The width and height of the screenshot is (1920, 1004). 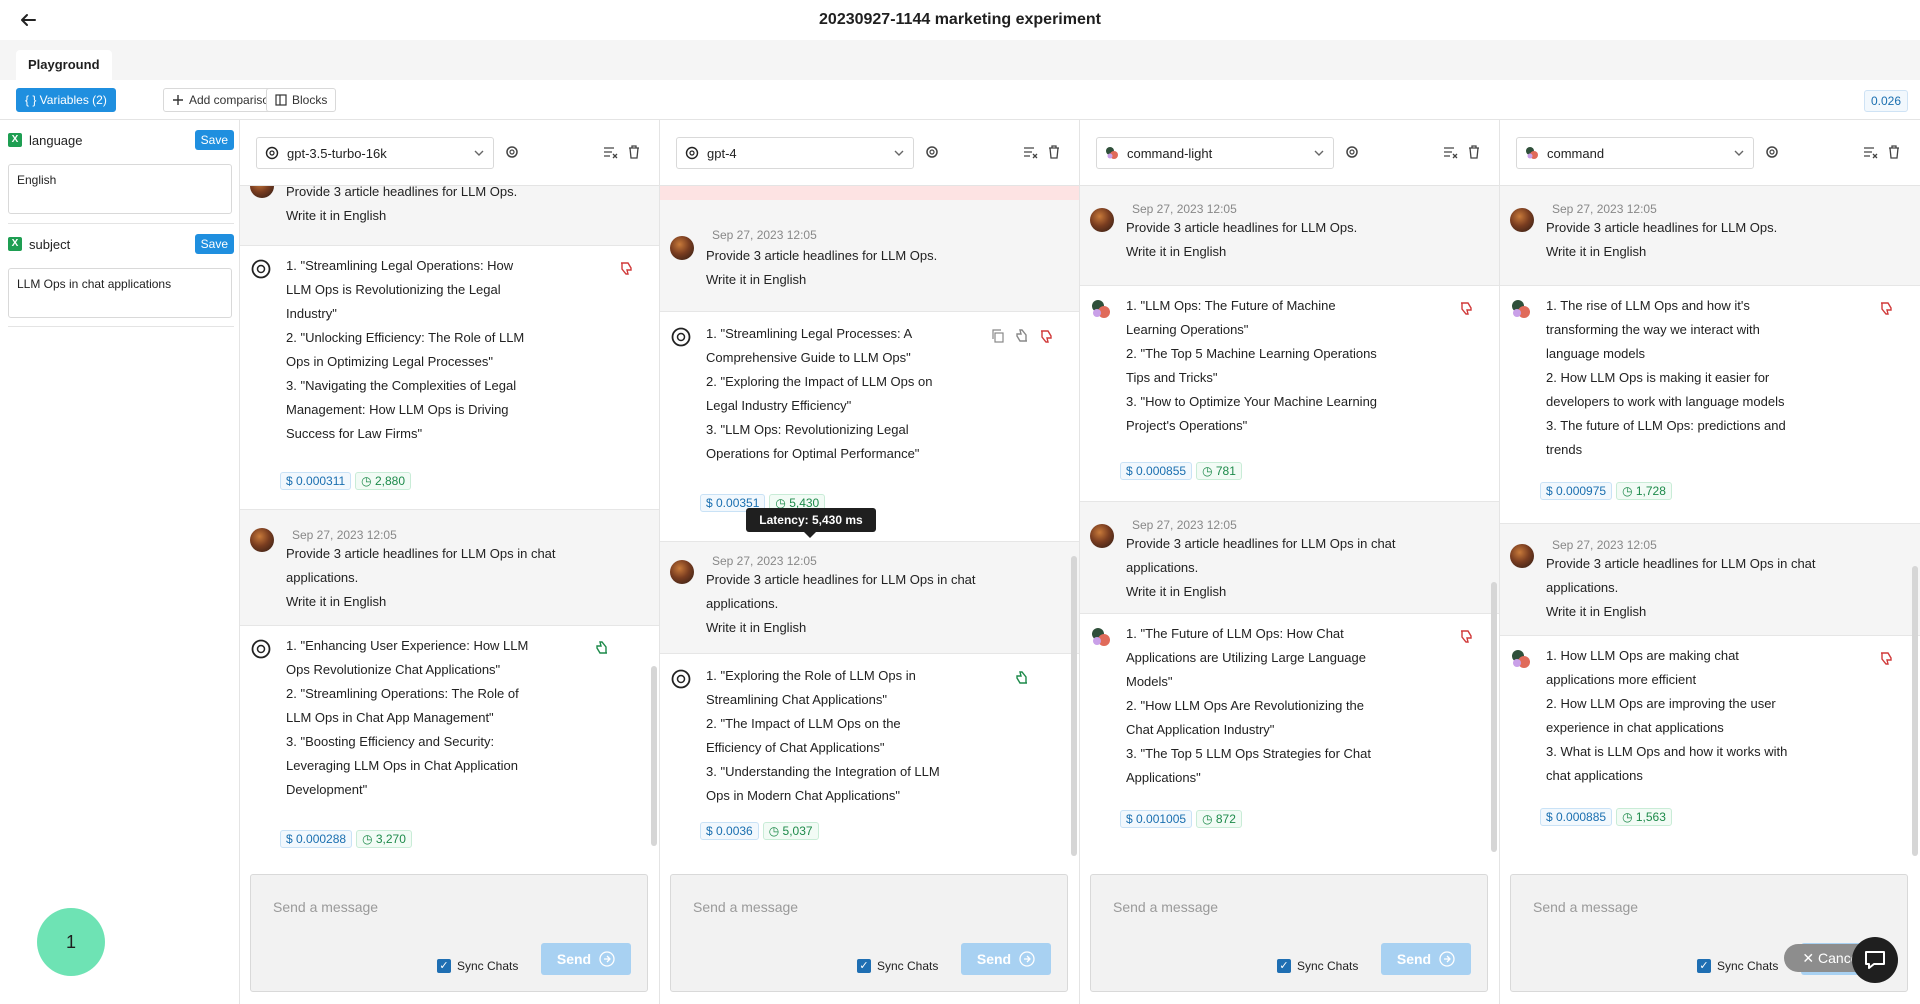 I want to click on line: Ops in Modern Chat Applications", so click(x=803, y=795).